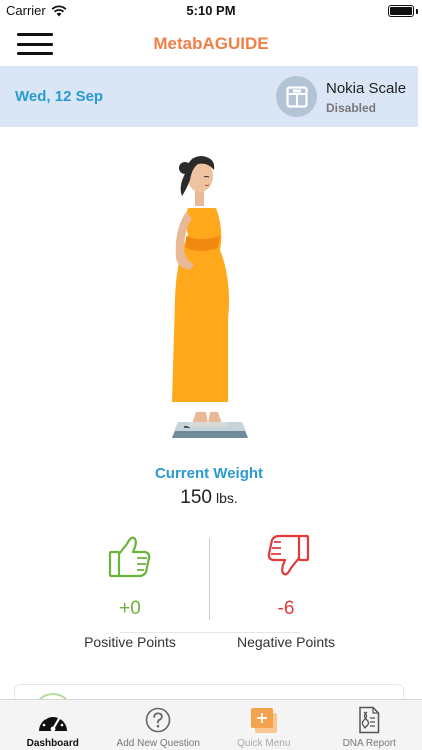  I want to click on weight-unit: lbs., so click(226, 498).